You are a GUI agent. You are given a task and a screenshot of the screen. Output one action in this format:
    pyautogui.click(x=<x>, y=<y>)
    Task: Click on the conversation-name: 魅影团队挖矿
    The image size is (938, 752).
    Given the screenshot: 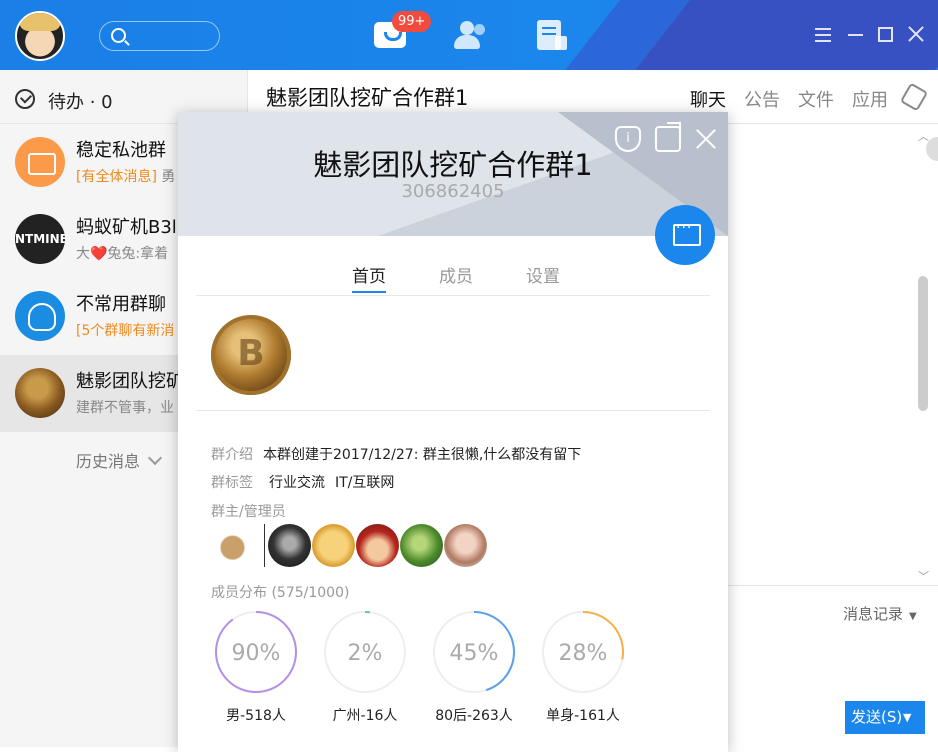 What is the action you would take?
    pyautogui.click(x=130, y=381)
    